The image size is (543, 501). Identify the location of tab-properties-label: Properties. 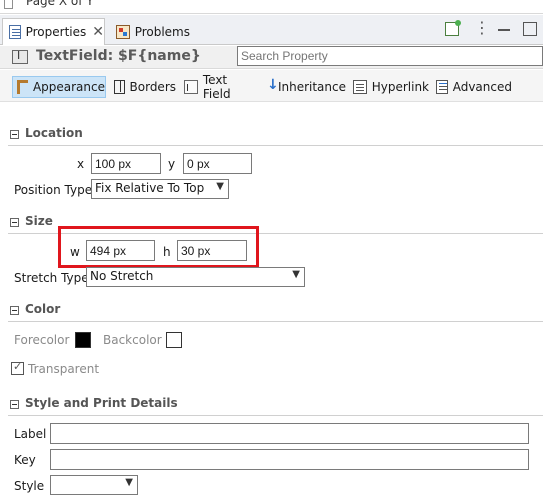
(56, 32).